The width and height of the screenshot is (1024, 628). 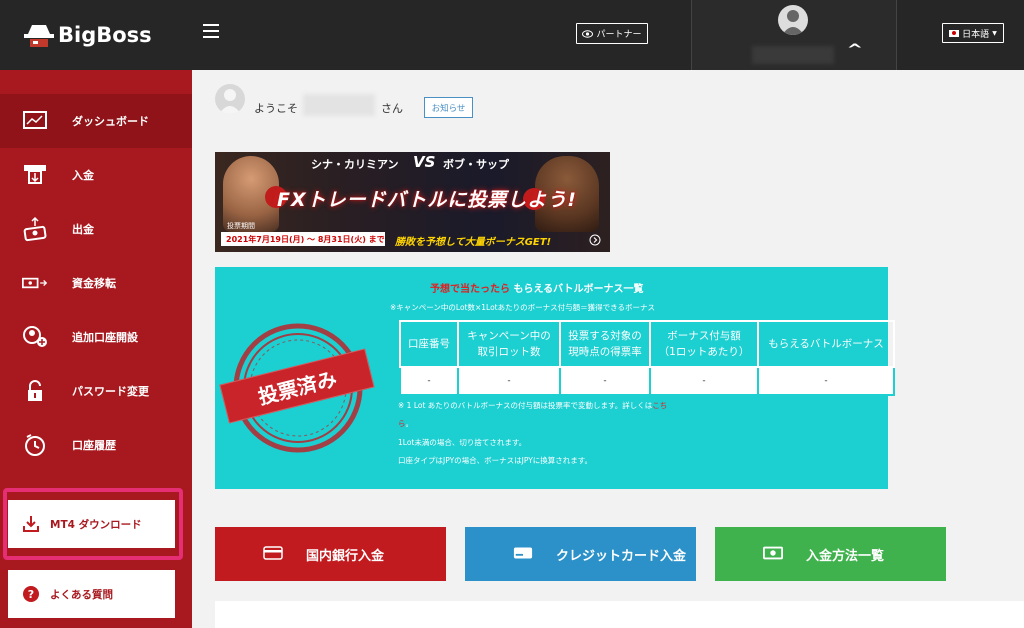 I want to click on bonus-note-cont: ら。, so click(x=405, y=423).